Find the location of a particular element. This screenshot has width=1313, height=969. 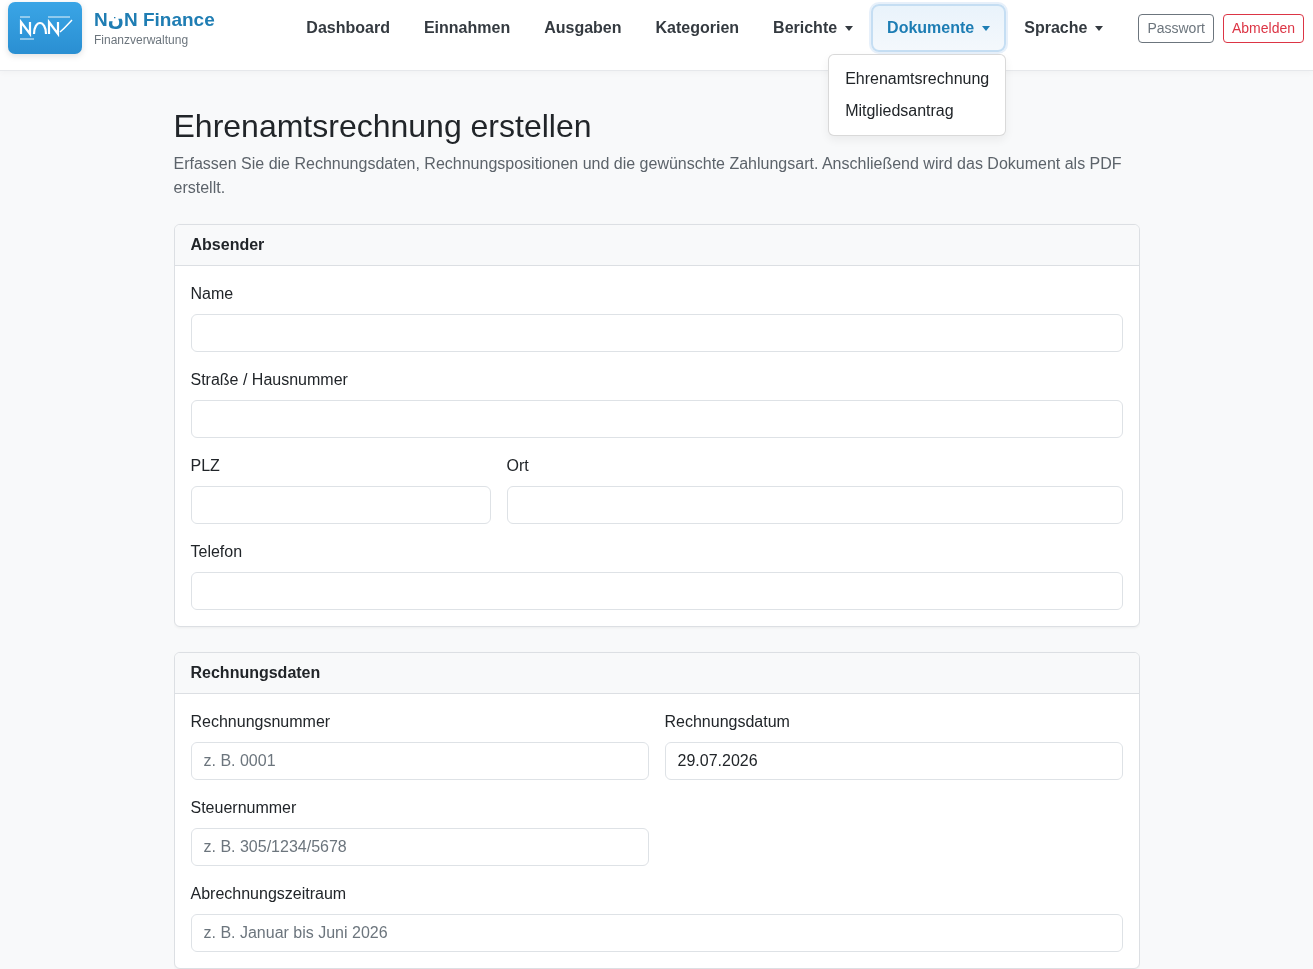

input-field: 29.07.2026 is located at coordinates (893, 761).